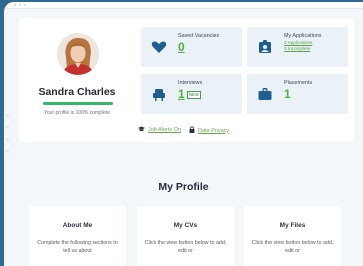 Image resolution: width=363 pixels, height=266 pixels. Describe the element at coordinates (213, 131) in the screenshot. I see `data-privacy-text: Data Privacy` at that location.